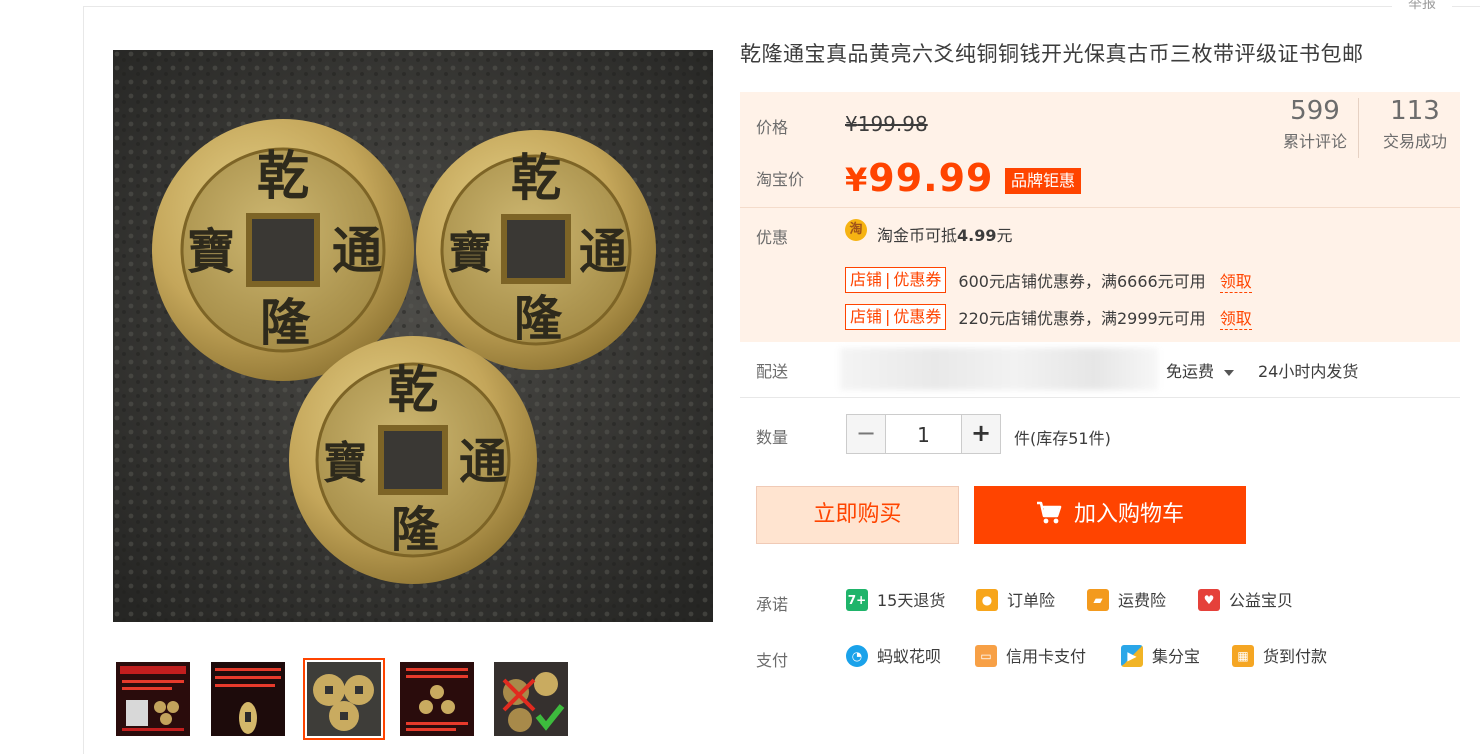 This screenshot has width=1480, height=754. What do you see at coordinates (1229, 372) in the screenshot?
I see `chevron-down-icon` at bounding box center [1229, 372].